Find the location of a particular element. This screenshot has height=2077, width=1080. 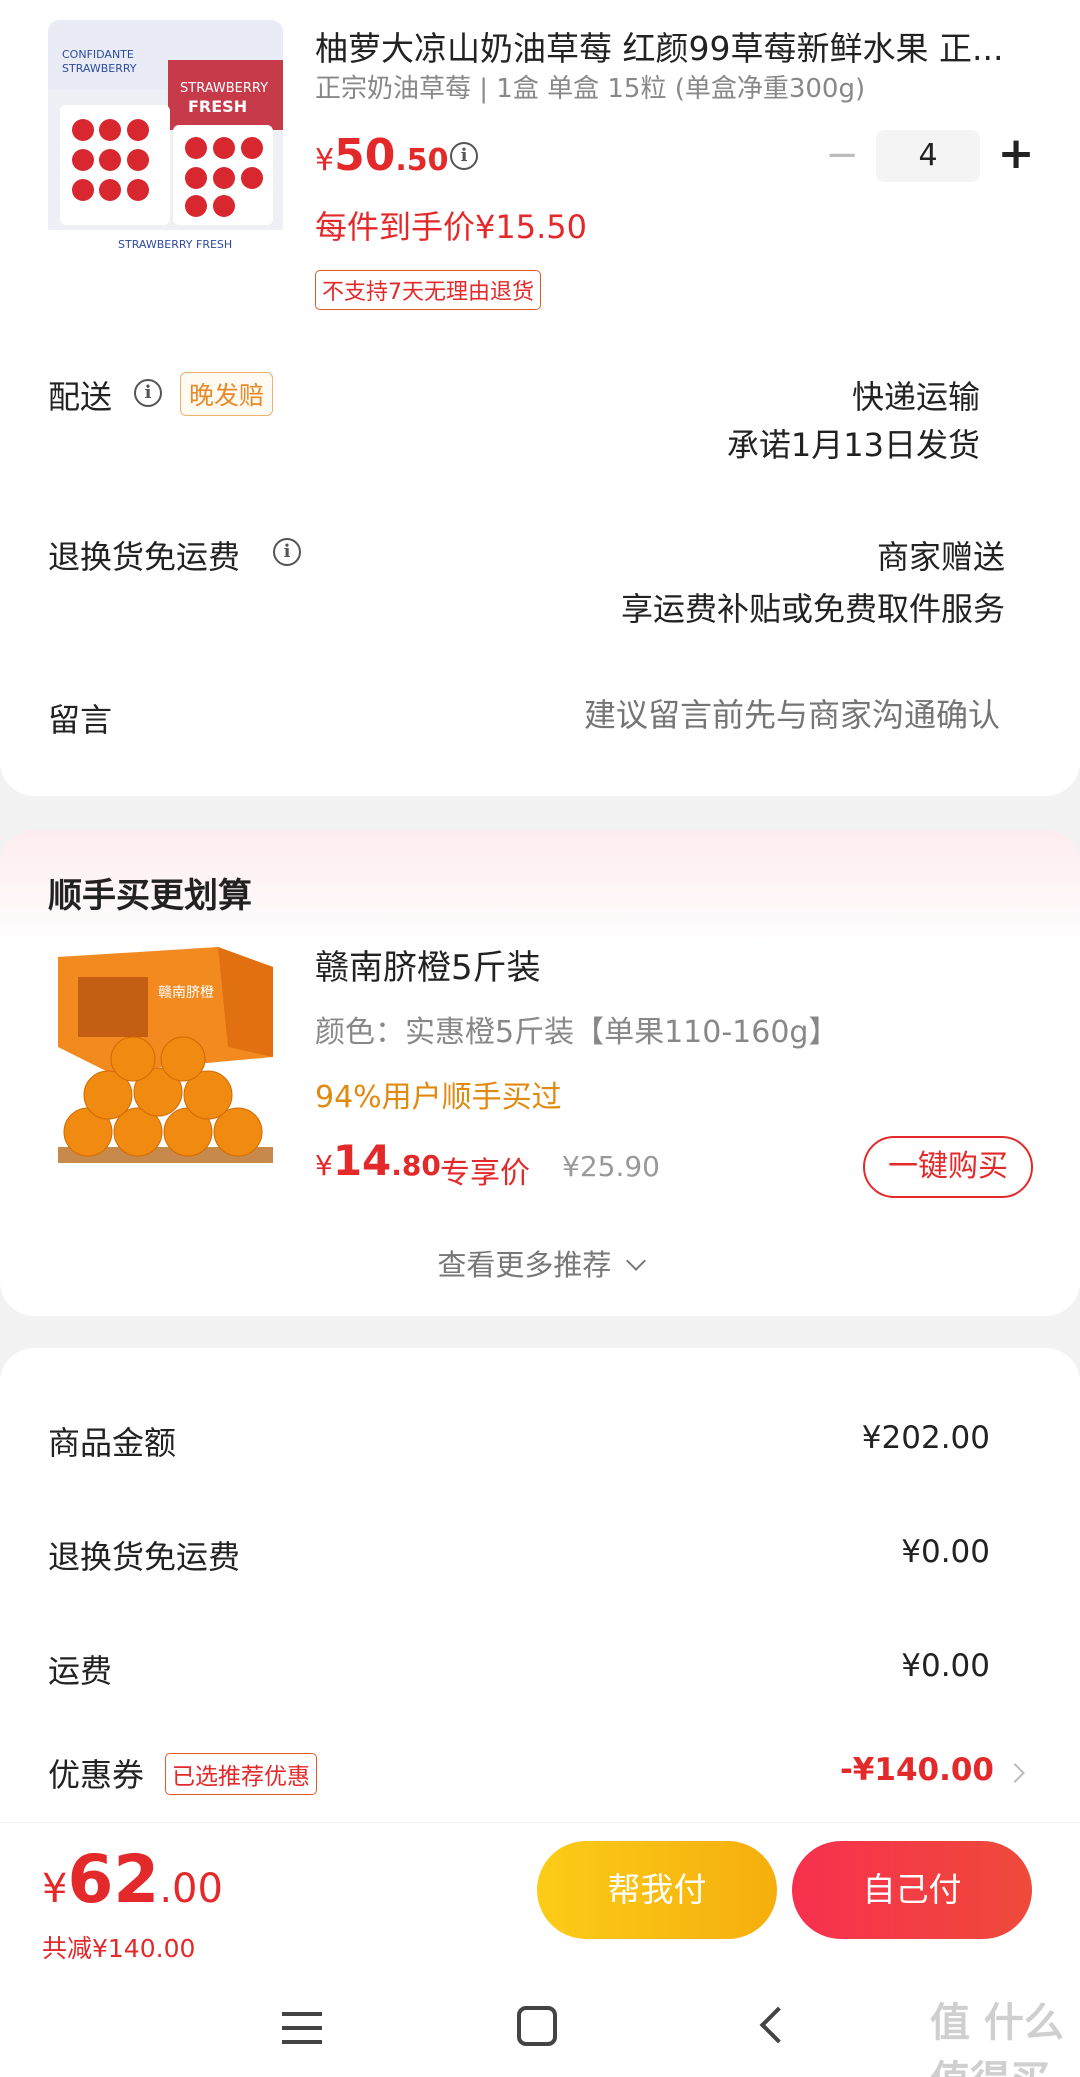

delivery-method: 快递运输 is located at coordinates (916, 395).